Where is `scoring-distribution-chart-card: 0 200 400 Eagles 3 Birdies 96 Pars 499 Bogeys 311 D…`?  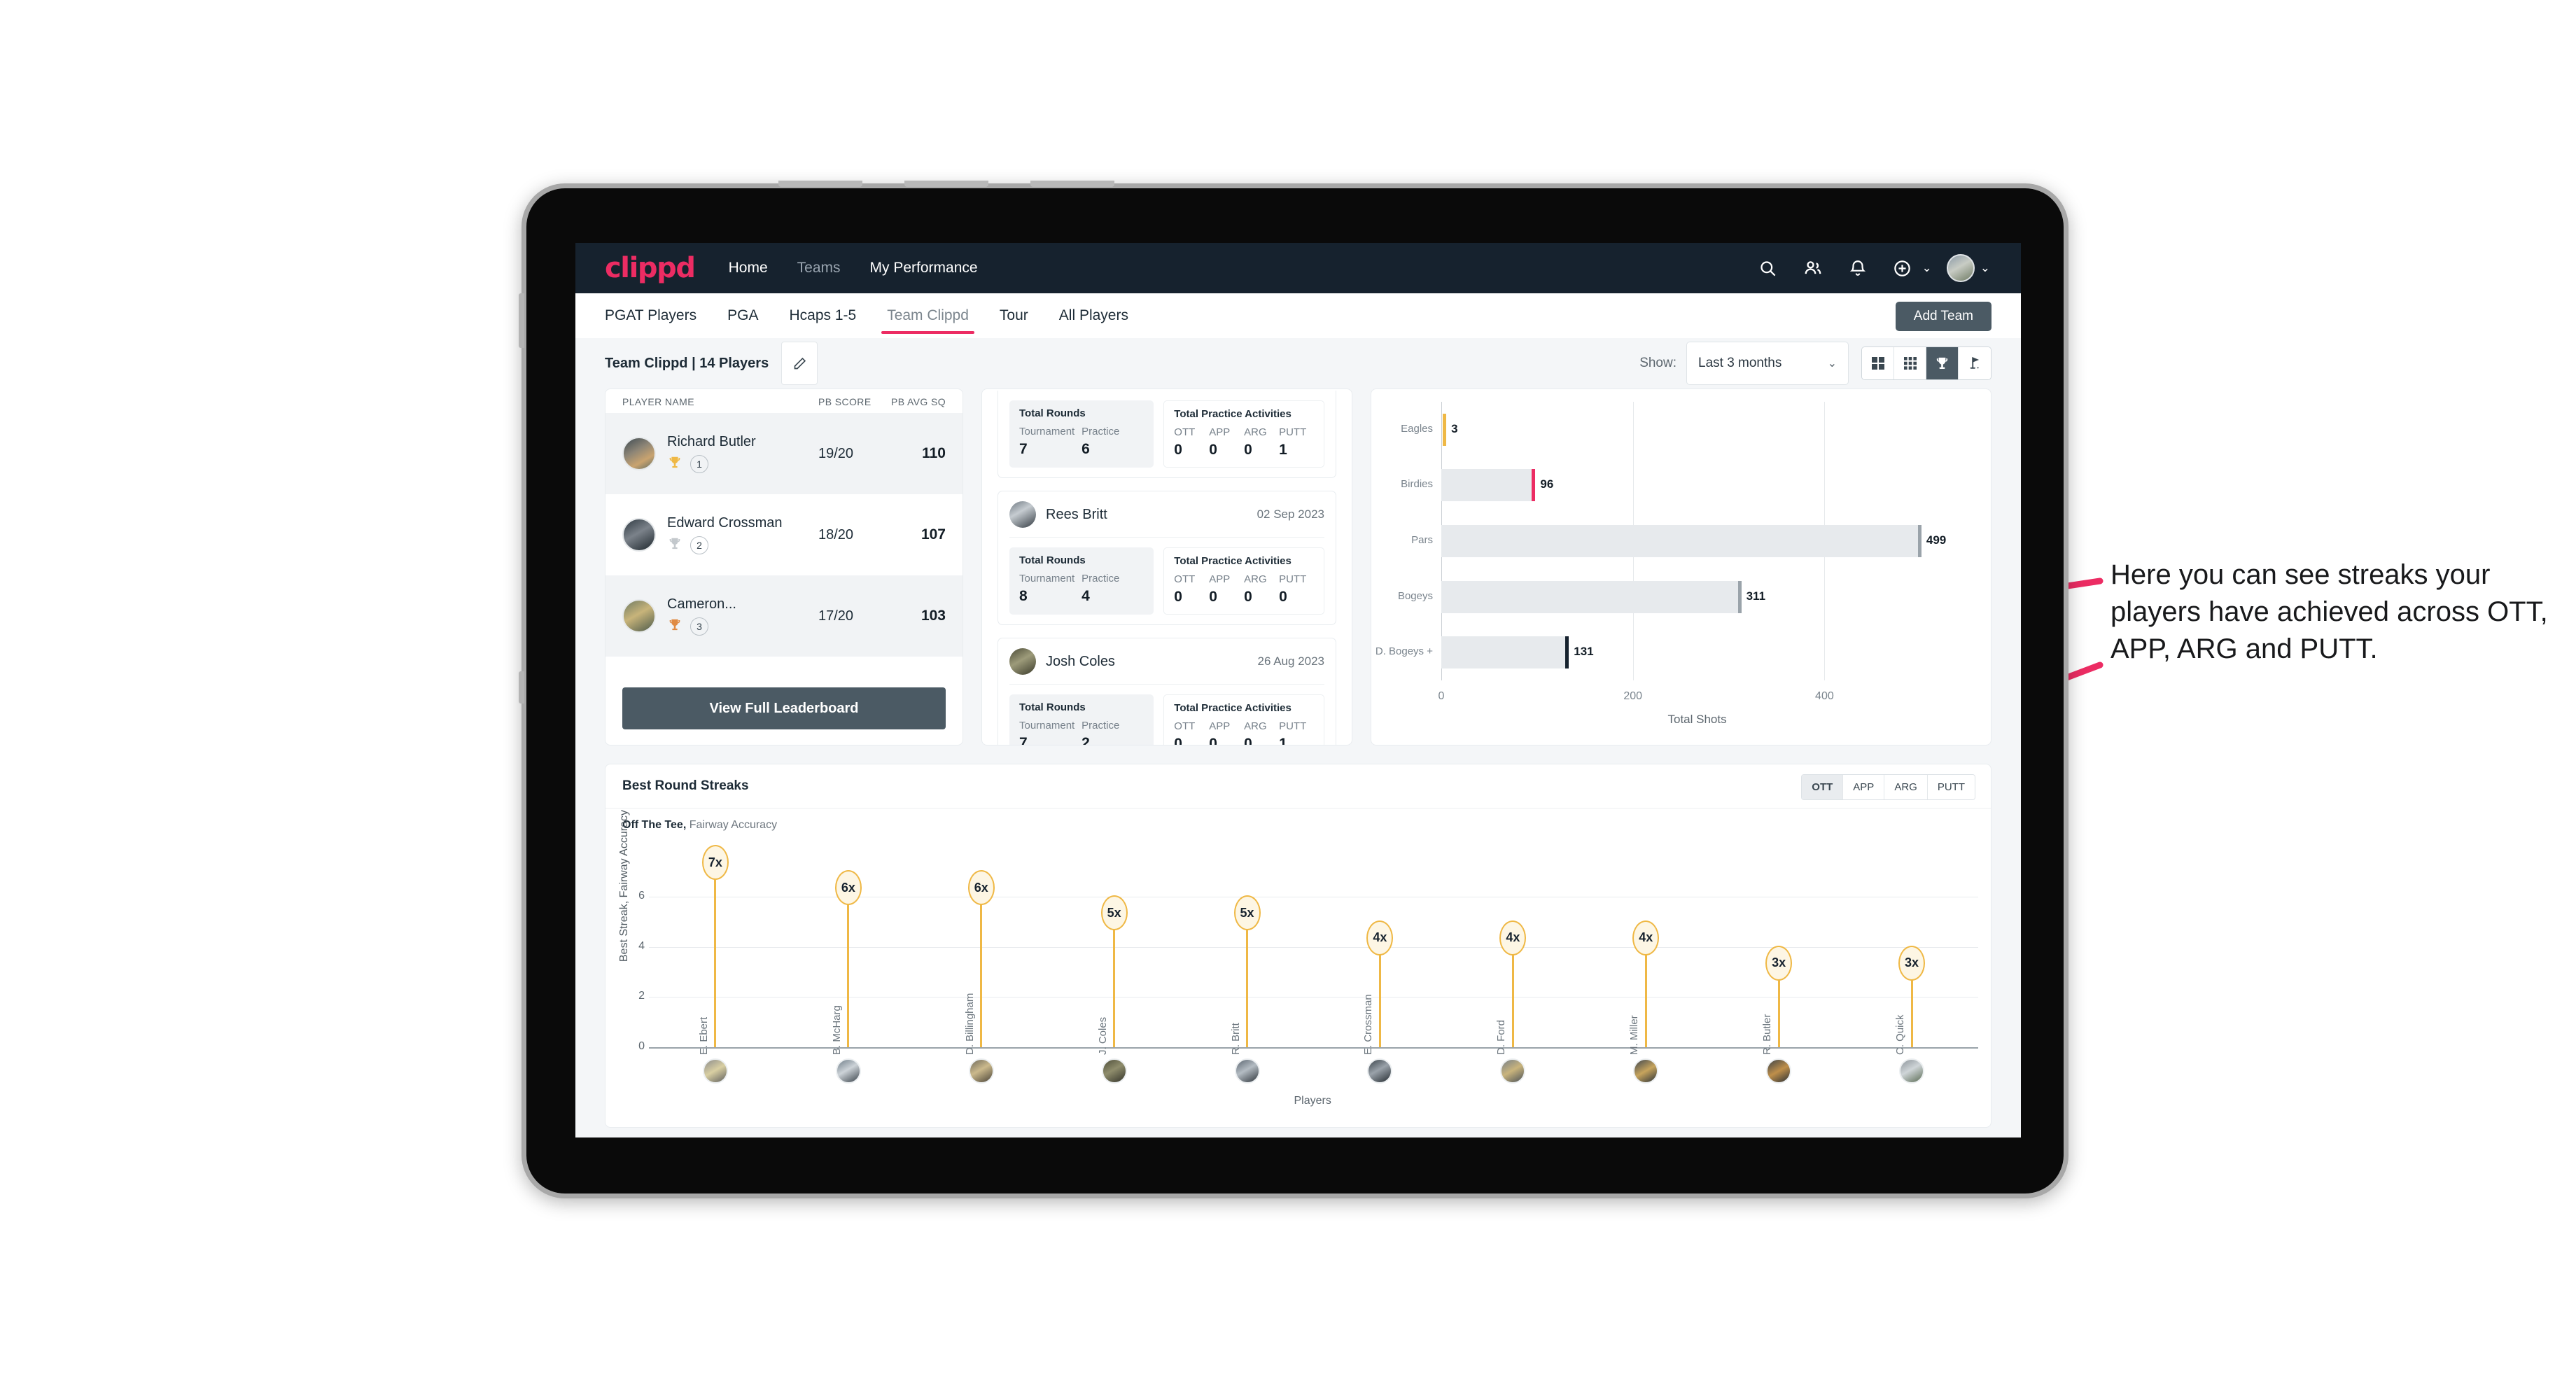
scoring-distribution-chart-card: 0 200 400 Eagles 3 Birdies 96 Pars 499 Bogeys 311 D… is located at coordinates (1681, 567).